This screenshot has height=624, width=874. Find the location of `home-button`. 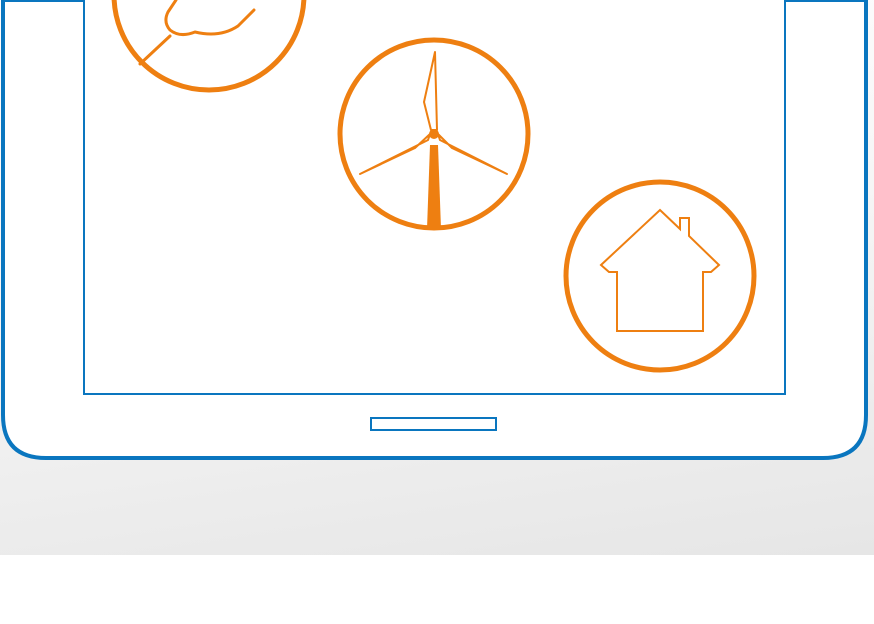

home-button is located at coordinates (433, 424).